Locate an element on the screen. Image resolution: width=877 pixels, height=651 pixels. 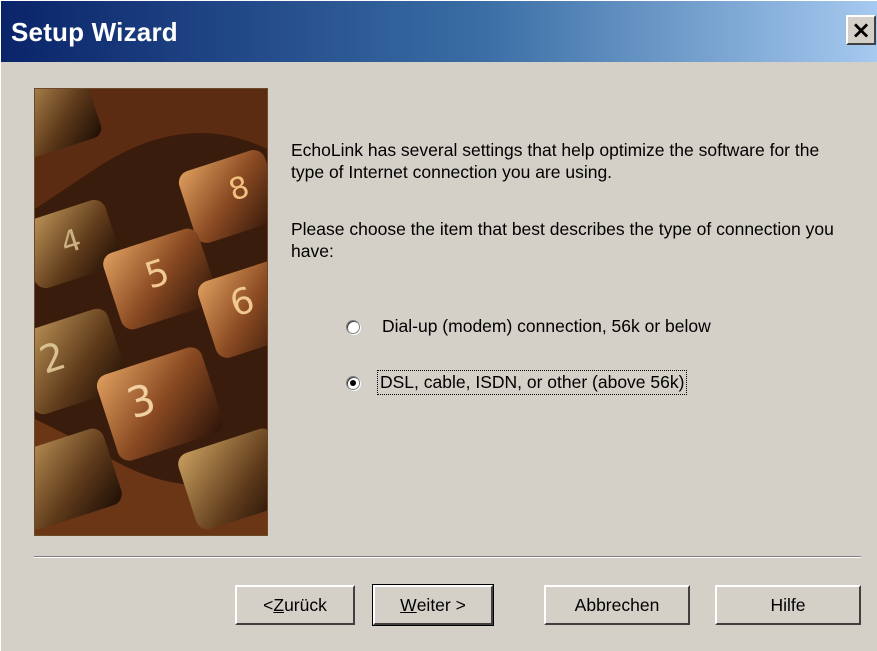
radio-option-broadband: DSL, cable, ISDN, or other (above 56k) is located at coordinates (517, 382).